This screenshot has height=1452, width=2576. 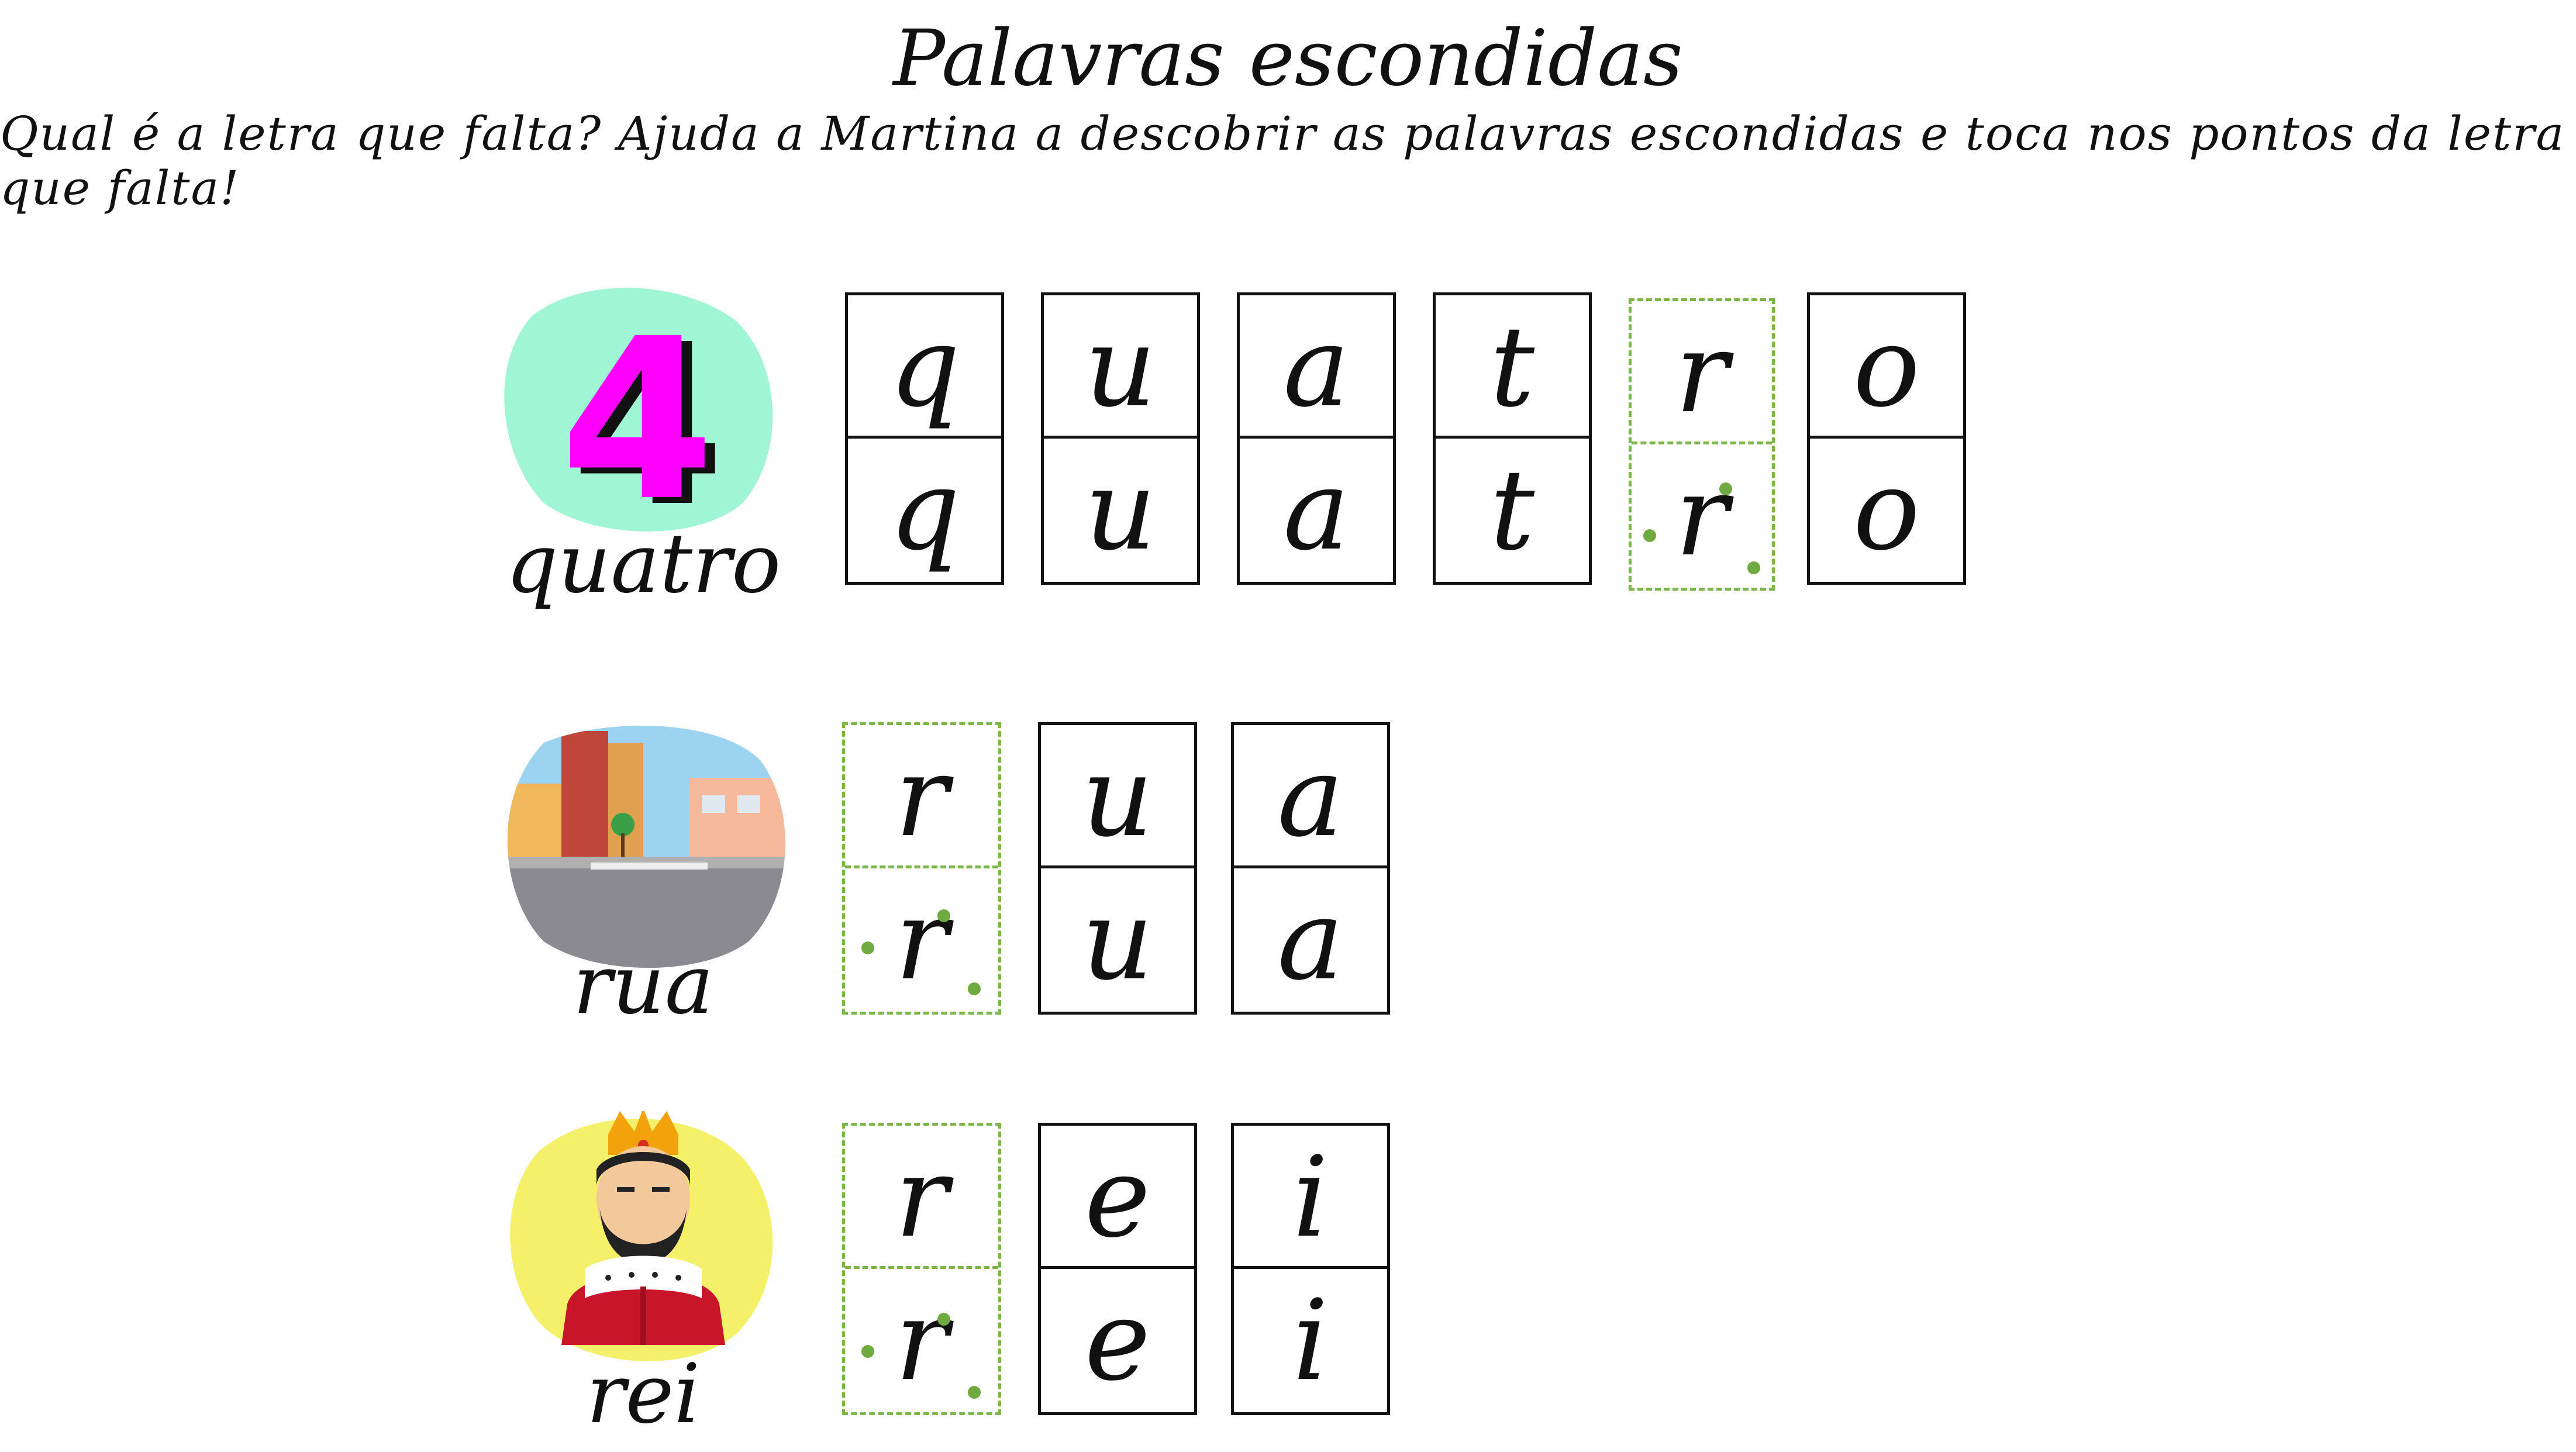 I want to click on letter-card: o o, so click(x=1887, y=439).